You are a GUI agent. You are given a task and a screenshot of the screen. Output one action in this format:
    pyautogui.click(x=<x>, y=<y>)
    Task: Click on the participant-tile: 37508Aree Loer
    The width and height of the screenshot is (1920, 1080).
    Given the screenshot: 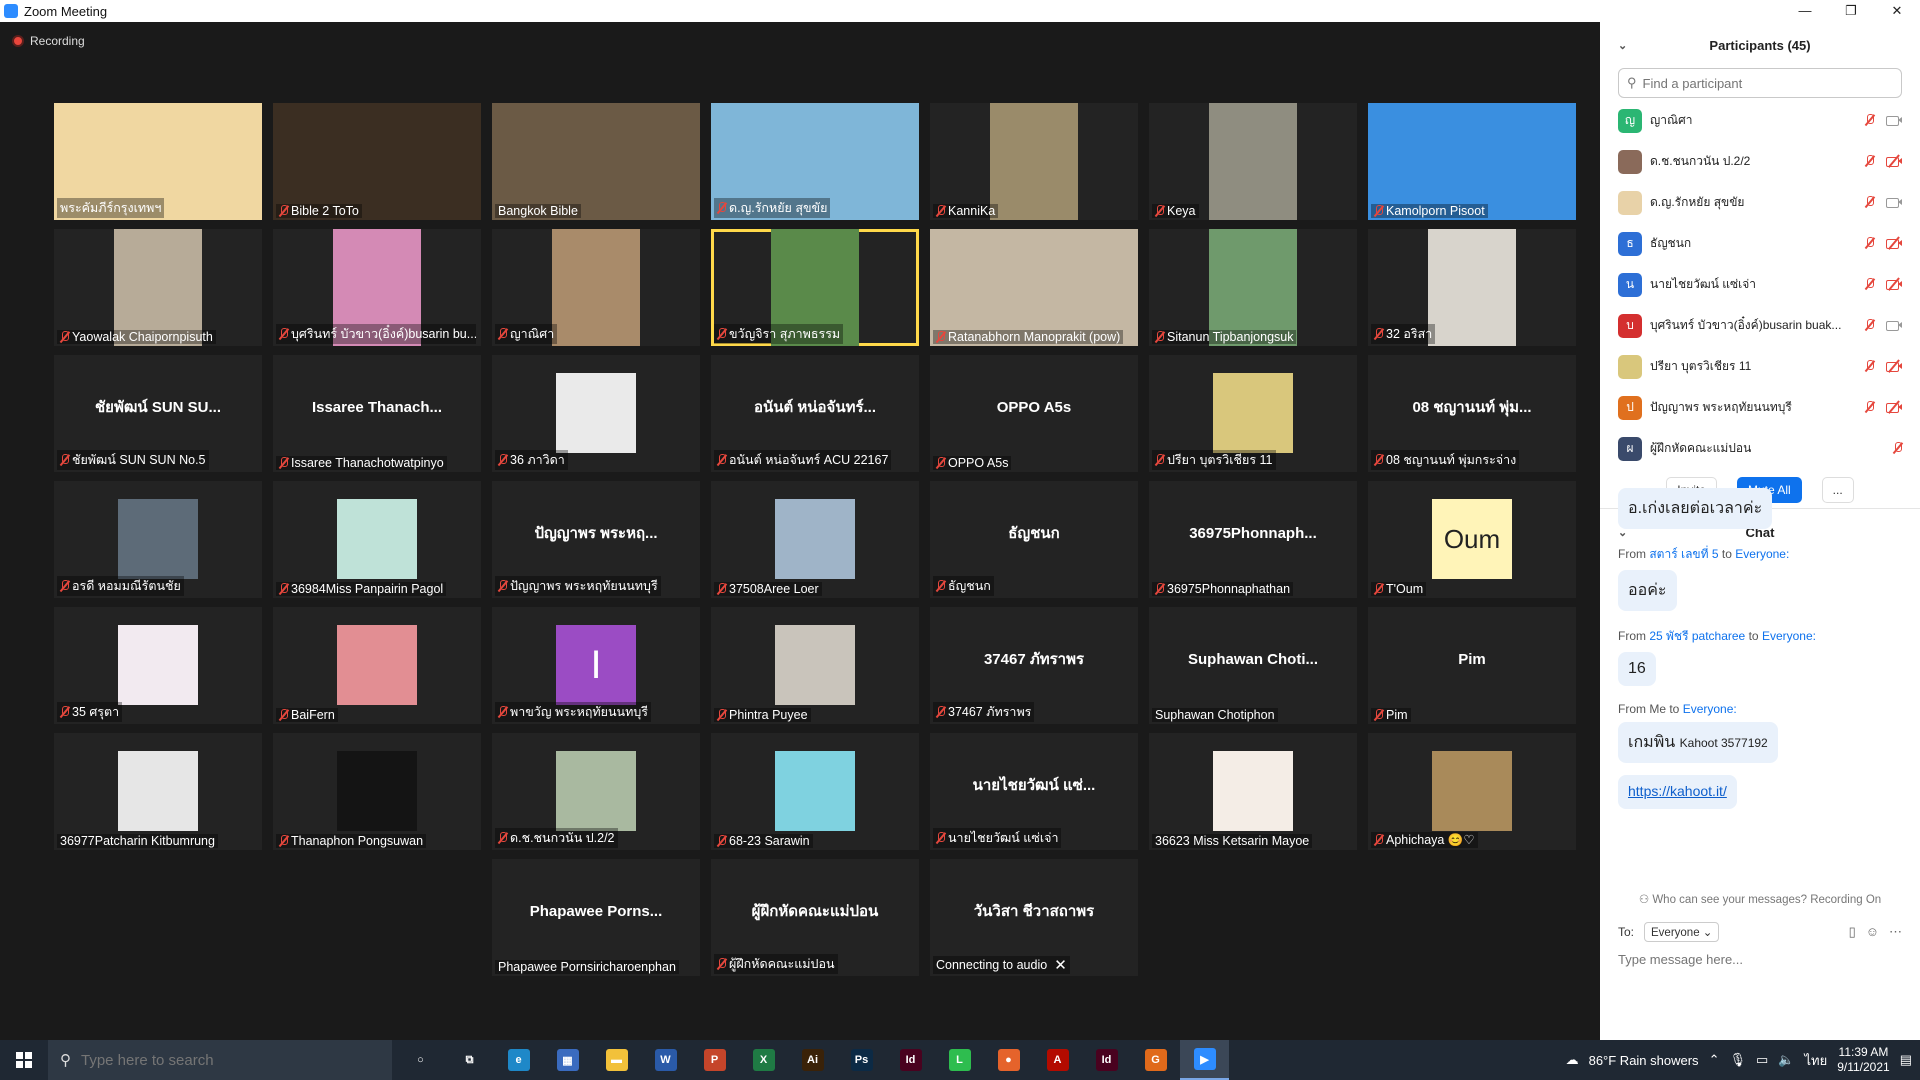 What is the action you would take?
    pyautogui.click(x=815, y=539)
    